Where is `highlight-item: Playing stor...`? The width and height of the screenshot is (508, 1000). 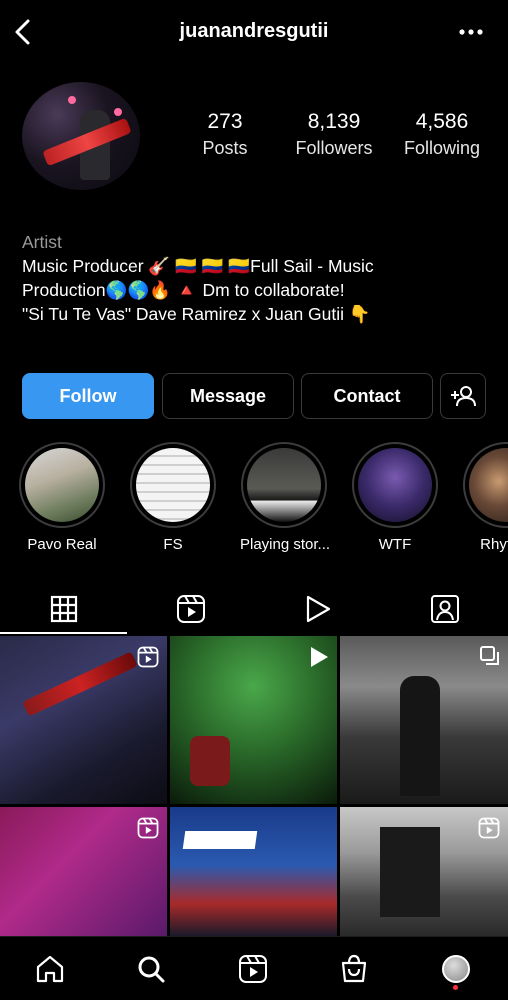 highlight-item: Playing stor... is located at coordinates (285, 497).